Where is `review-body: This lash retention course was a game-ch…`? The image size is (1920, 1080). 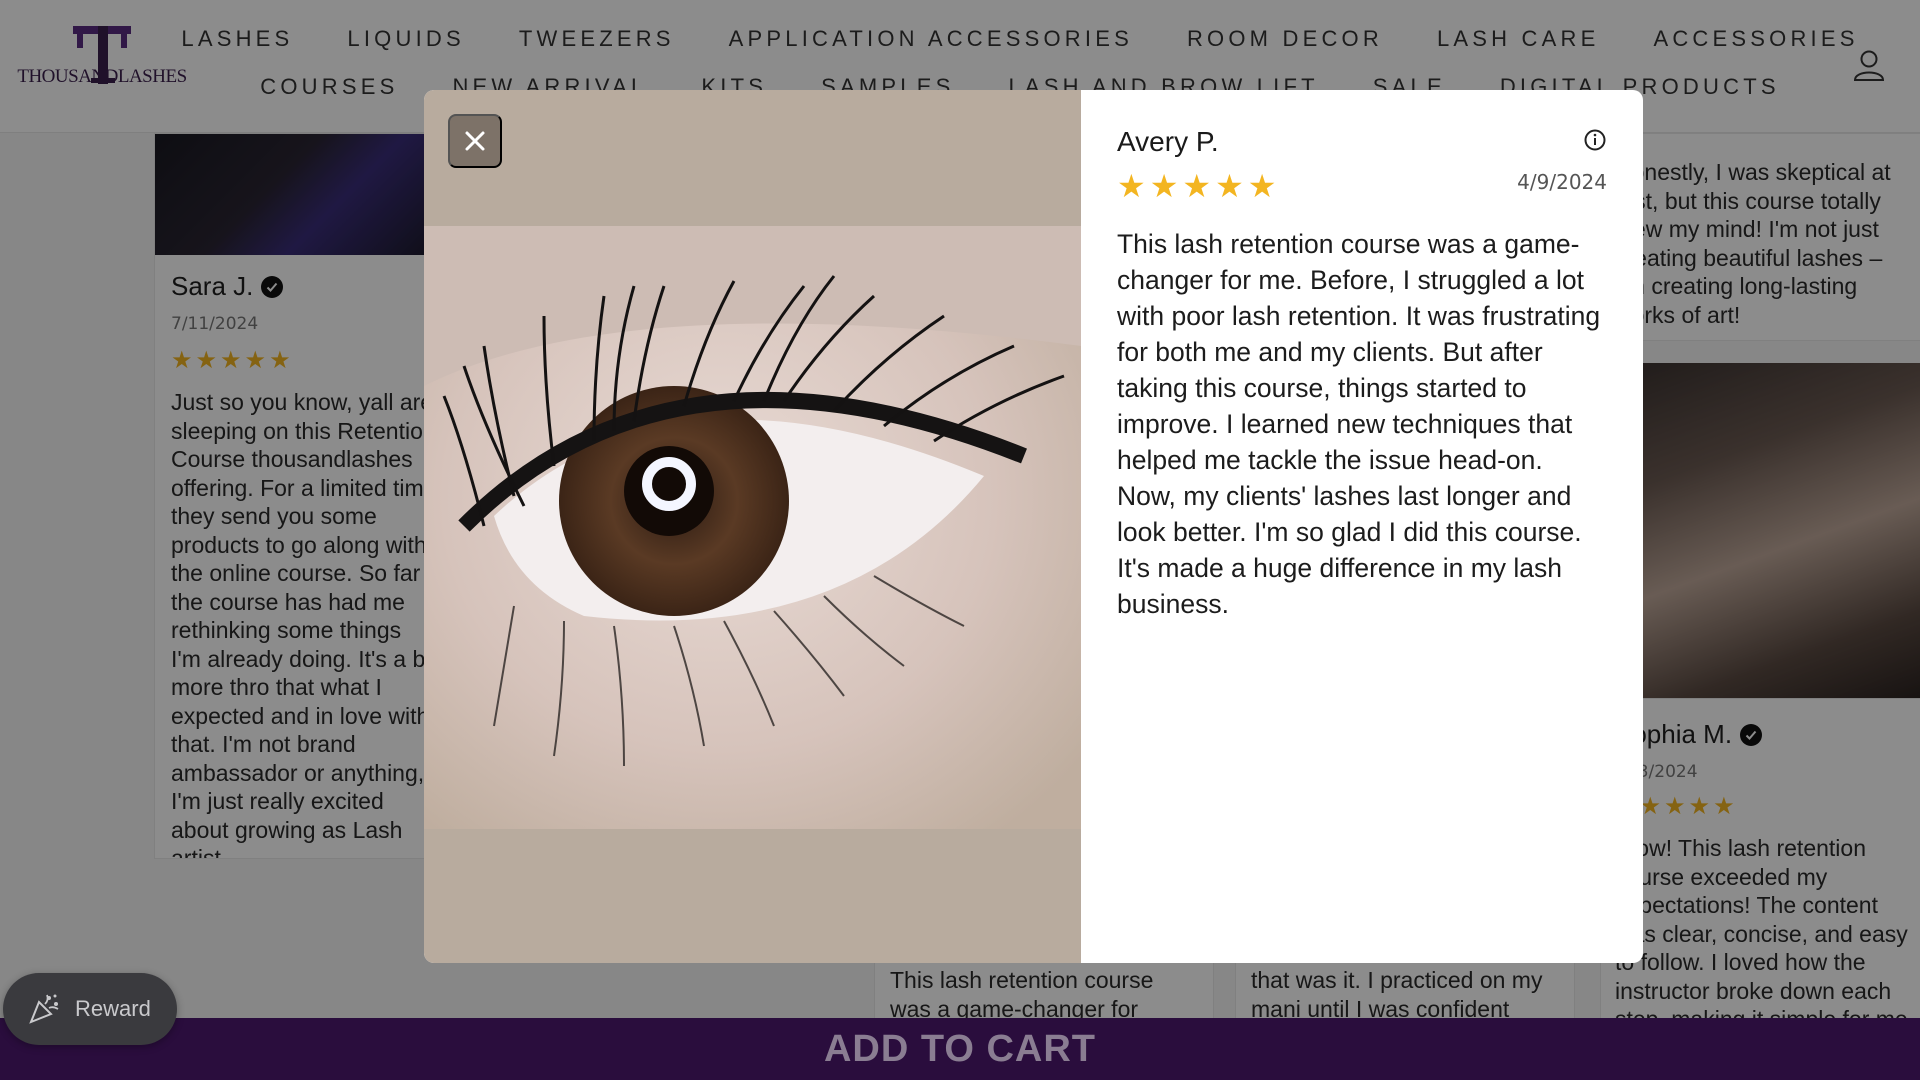 review-body: This lash retention course was a game-ch… is located at coordinates (1359, 424).